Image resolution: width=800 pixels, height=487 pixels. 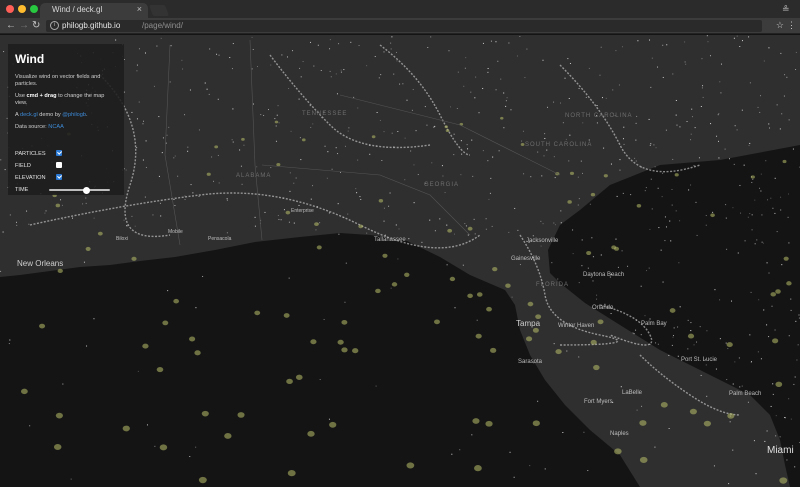 I want to click on elevation-checkbox, so click(x=59, y=177).